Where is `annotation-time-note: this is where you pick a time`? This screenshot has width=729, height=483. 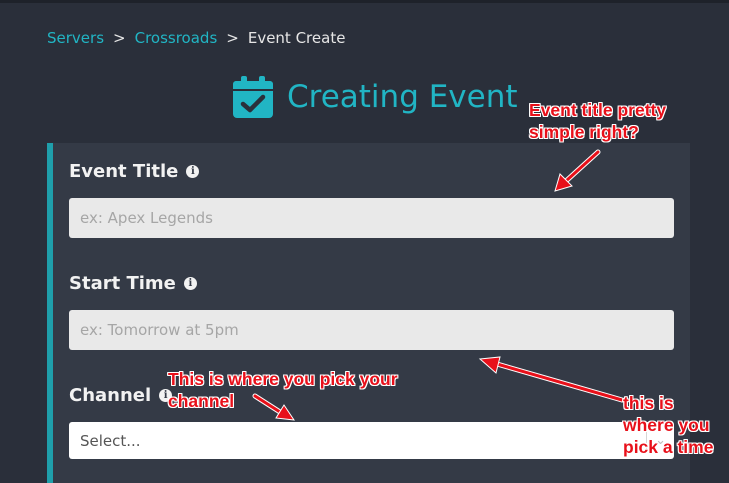 annotation-time-note: this is where you pick a time is located at coordinates (668, 425).